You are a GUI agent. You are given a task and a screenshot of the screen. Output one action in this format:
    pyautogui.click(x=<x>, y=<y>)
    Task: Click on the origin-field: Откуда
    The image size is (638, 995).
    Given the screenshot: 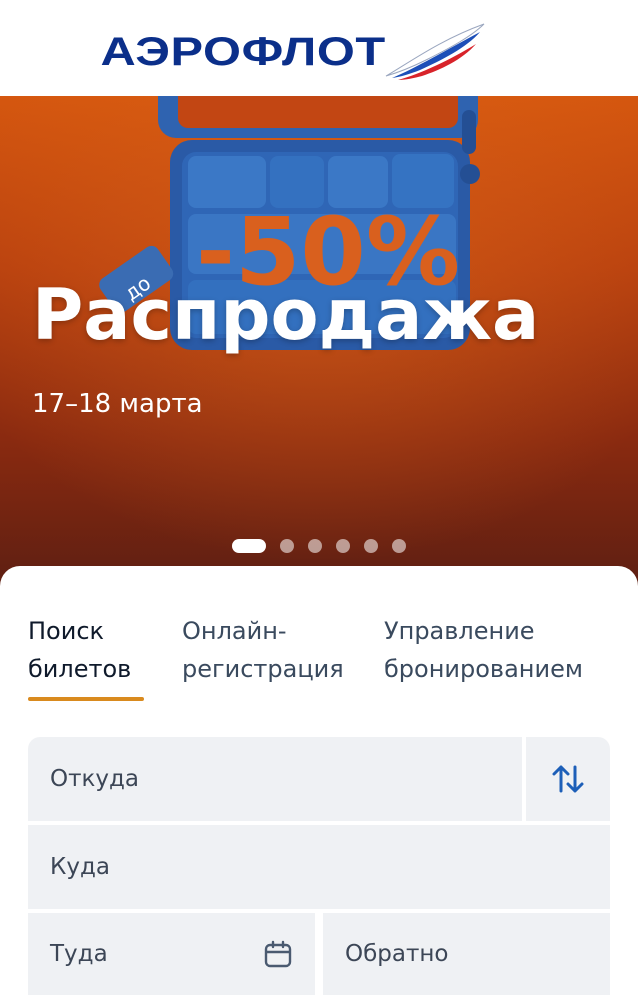 What is the action you would take?
    pyautogui.click(x=275, y=779)
    